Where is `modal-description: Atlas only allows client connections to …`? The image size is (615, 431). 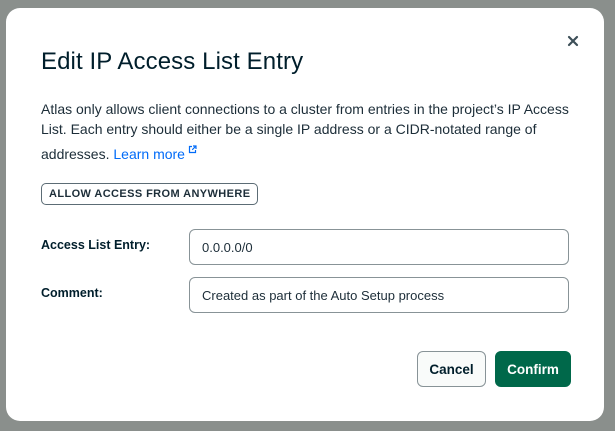
modal-description: Atlas only allows client connections to … is located at coordinates (306, 131).